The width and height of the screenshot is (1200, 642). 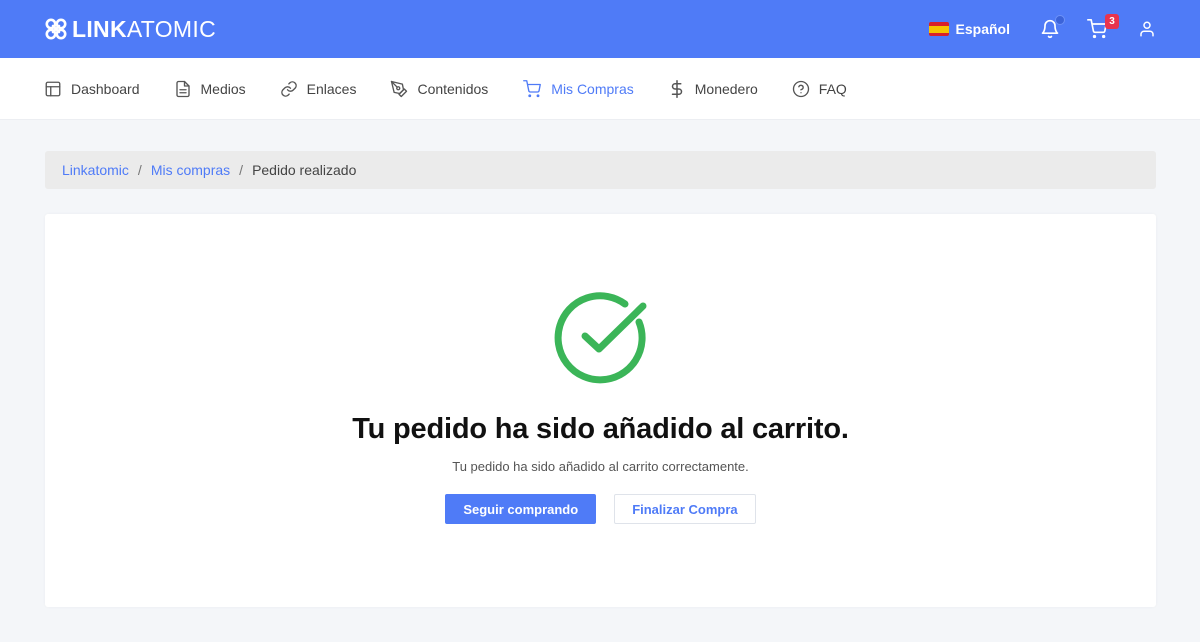 What do you see at coordinates (592, 88) in the screenshot?
I see `nav-label: Mis Compras` at bounding box center [592, 88].